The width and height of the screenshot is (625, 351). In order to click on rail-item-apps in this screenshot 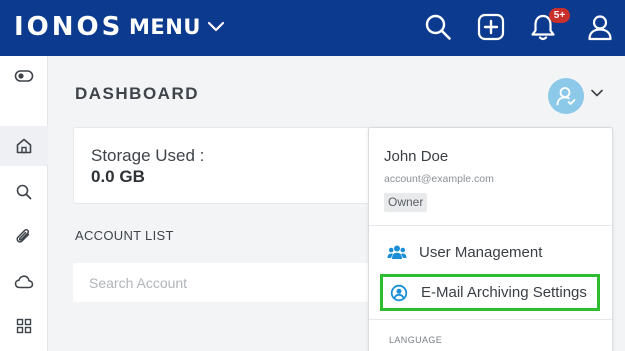, I will do `click(24, 326)`.